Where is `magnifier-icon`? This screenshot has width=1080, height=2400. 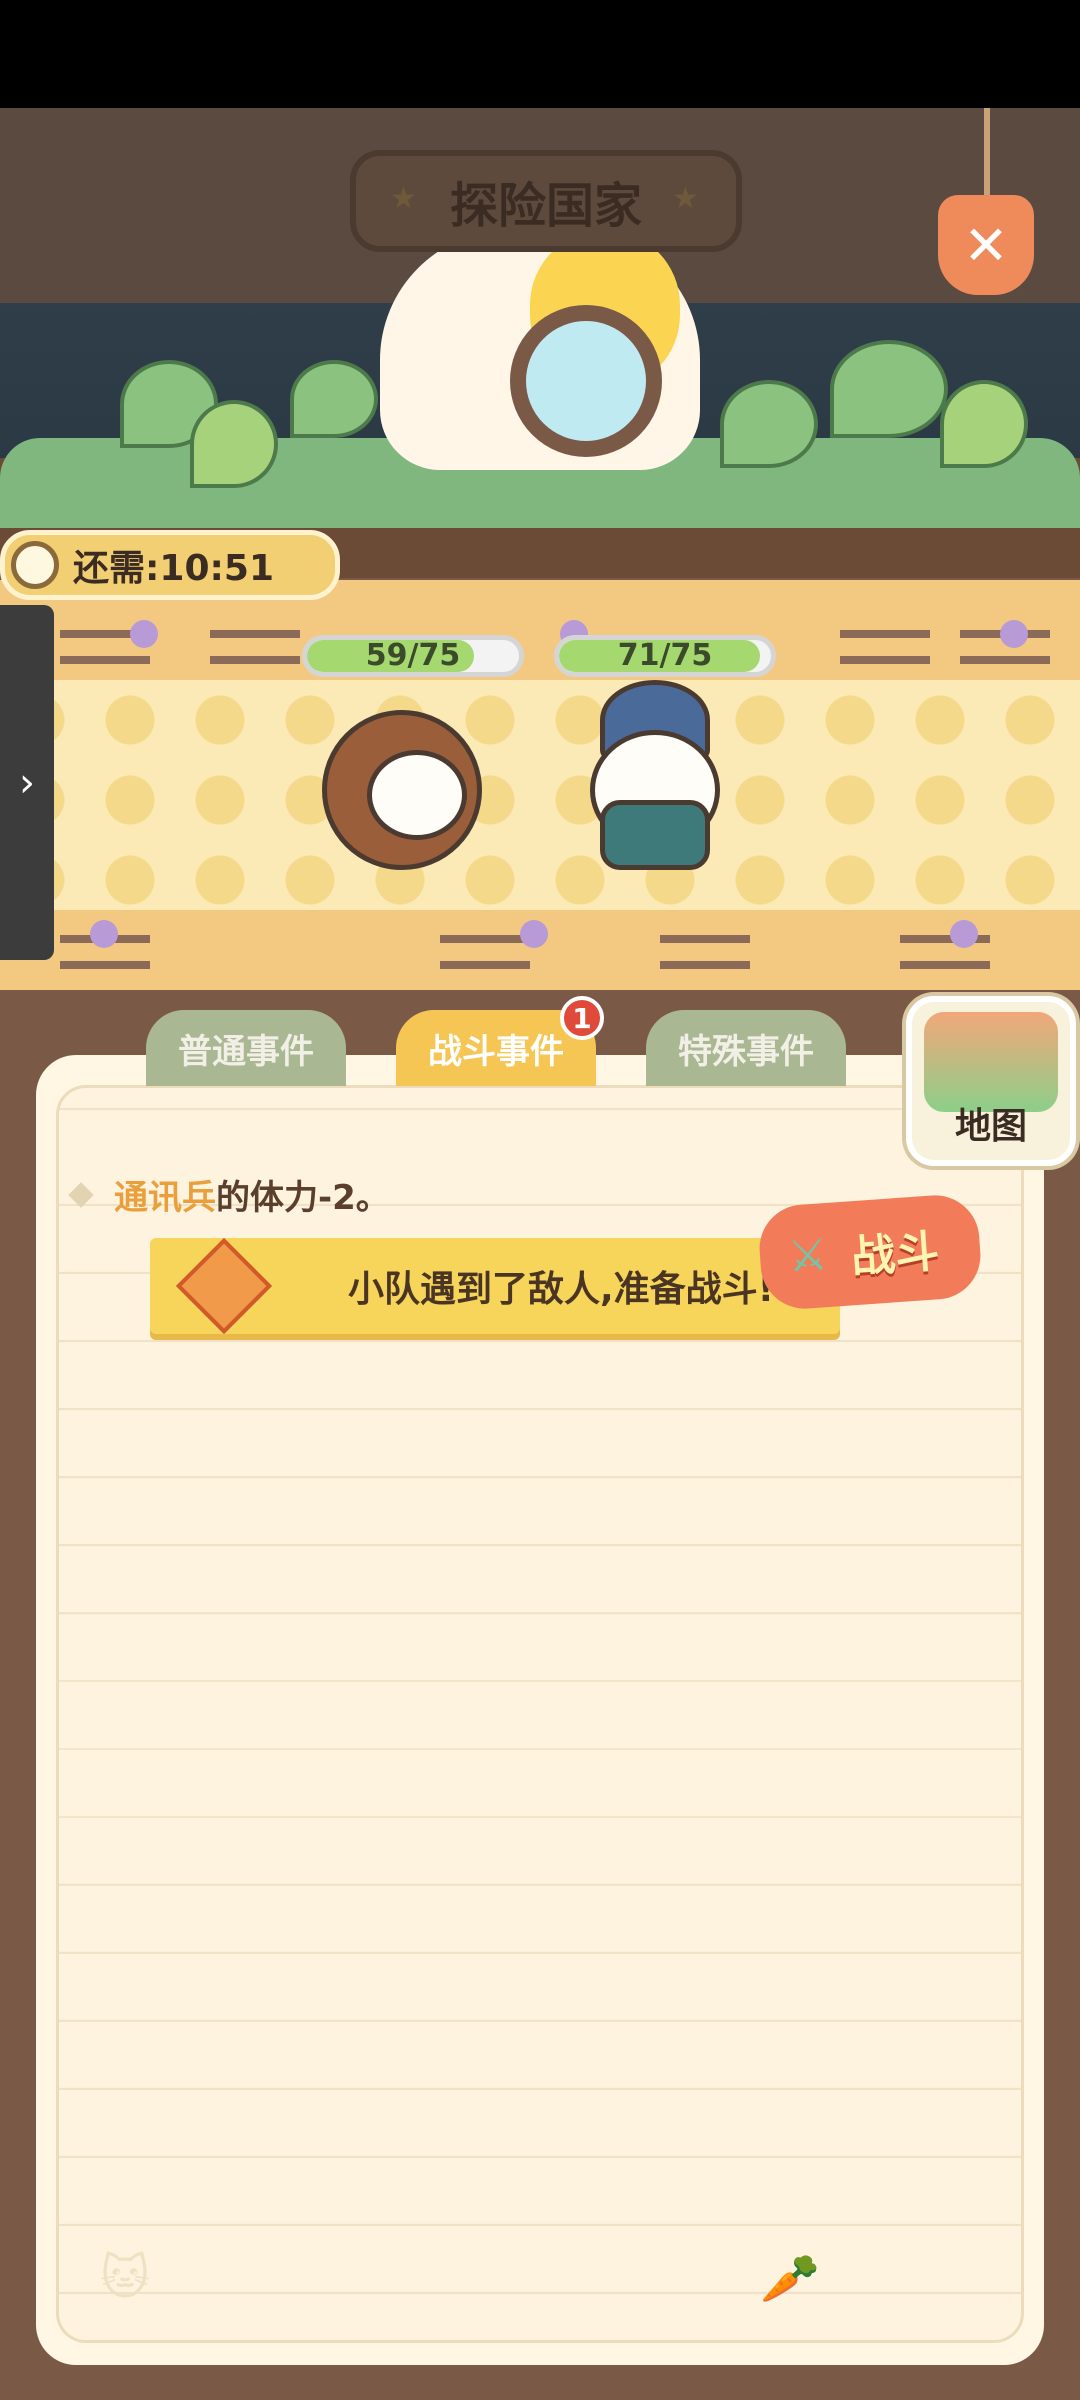
magnifier-icon is located at coordinates (586, 381).